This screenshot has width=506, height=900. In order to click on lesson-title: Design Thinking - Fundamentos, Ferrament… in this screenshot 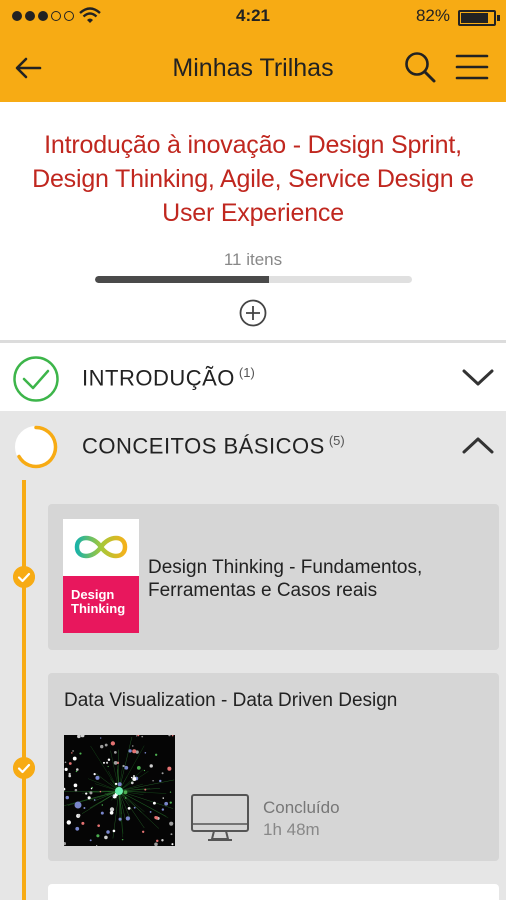, I will do `click(285, 579)`.